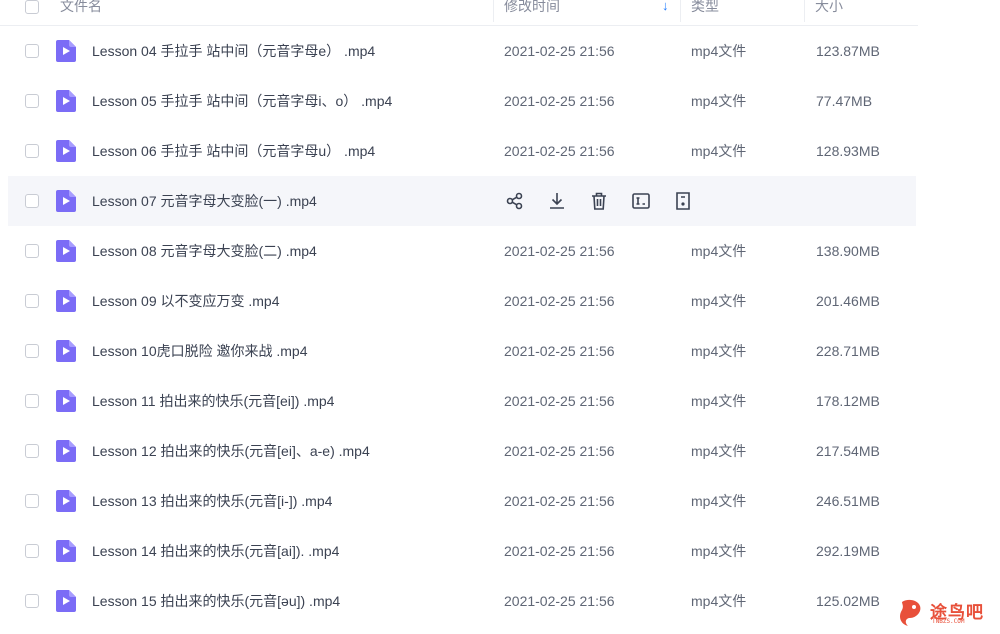 This screenshot has height=634, width=1000. What do you see at coordinates (462, 201) in the screenshot?
I see `table-row: Lesson 07 元音字母大变脸(一) .mp4` at bounding box center [462, 201].